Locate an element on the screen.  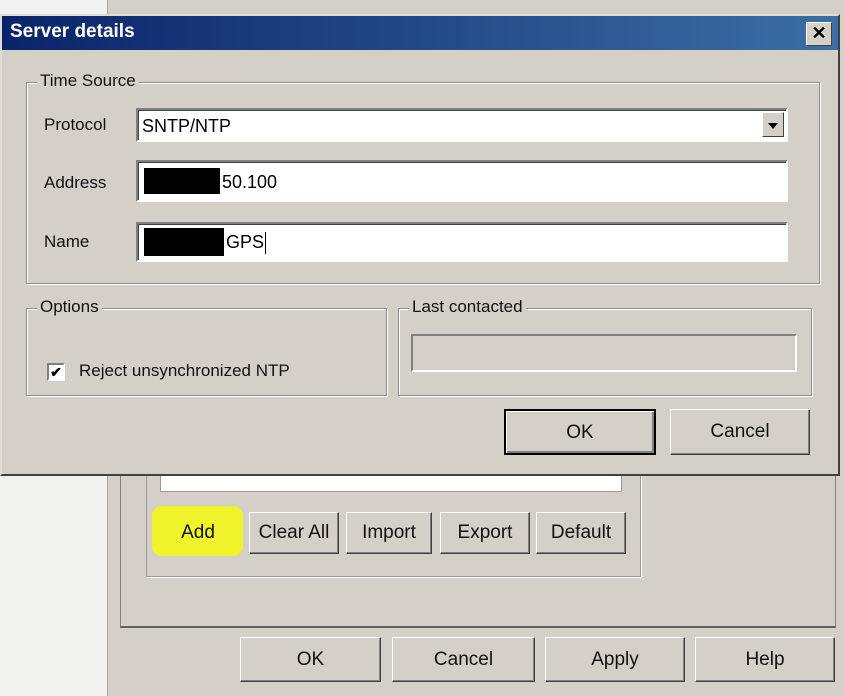
name-label: Name is located at coordinates (67, 241).